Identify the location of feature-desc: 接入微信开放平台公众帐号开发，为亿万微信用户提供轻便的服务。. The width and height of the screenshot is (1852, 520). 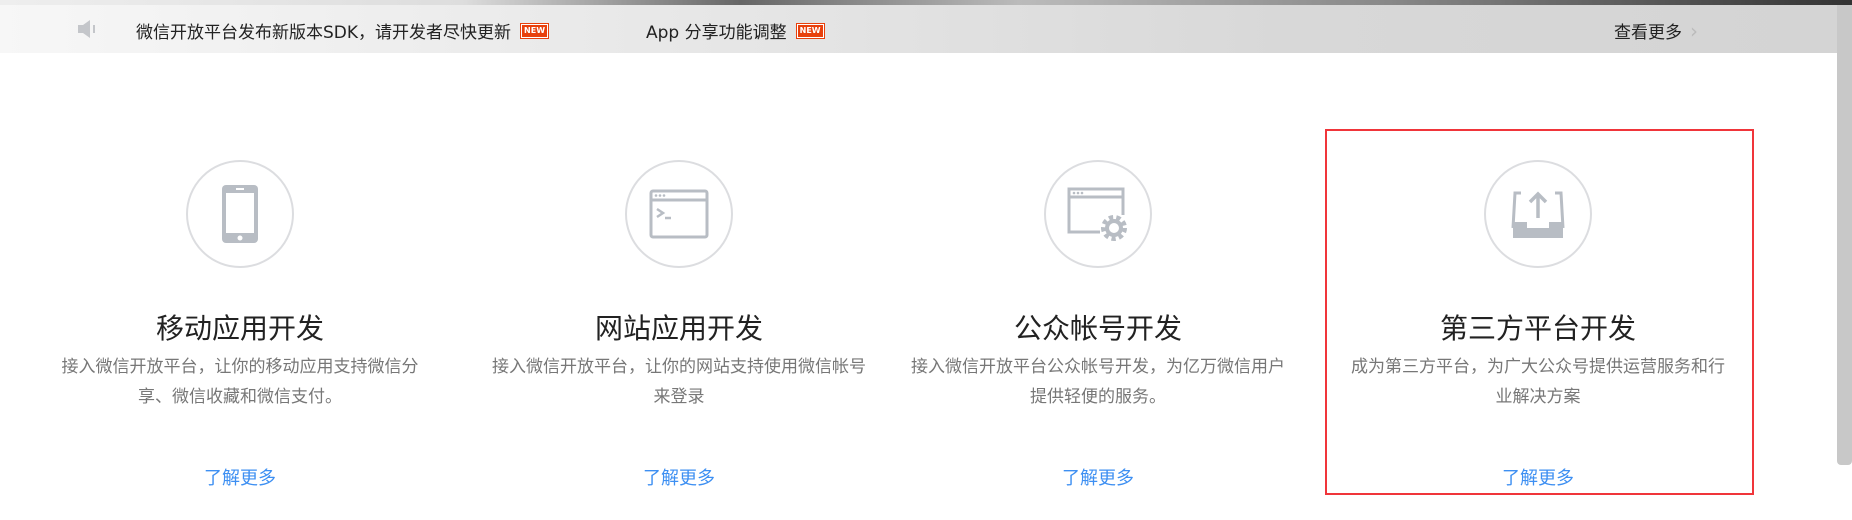
(1098, 382).